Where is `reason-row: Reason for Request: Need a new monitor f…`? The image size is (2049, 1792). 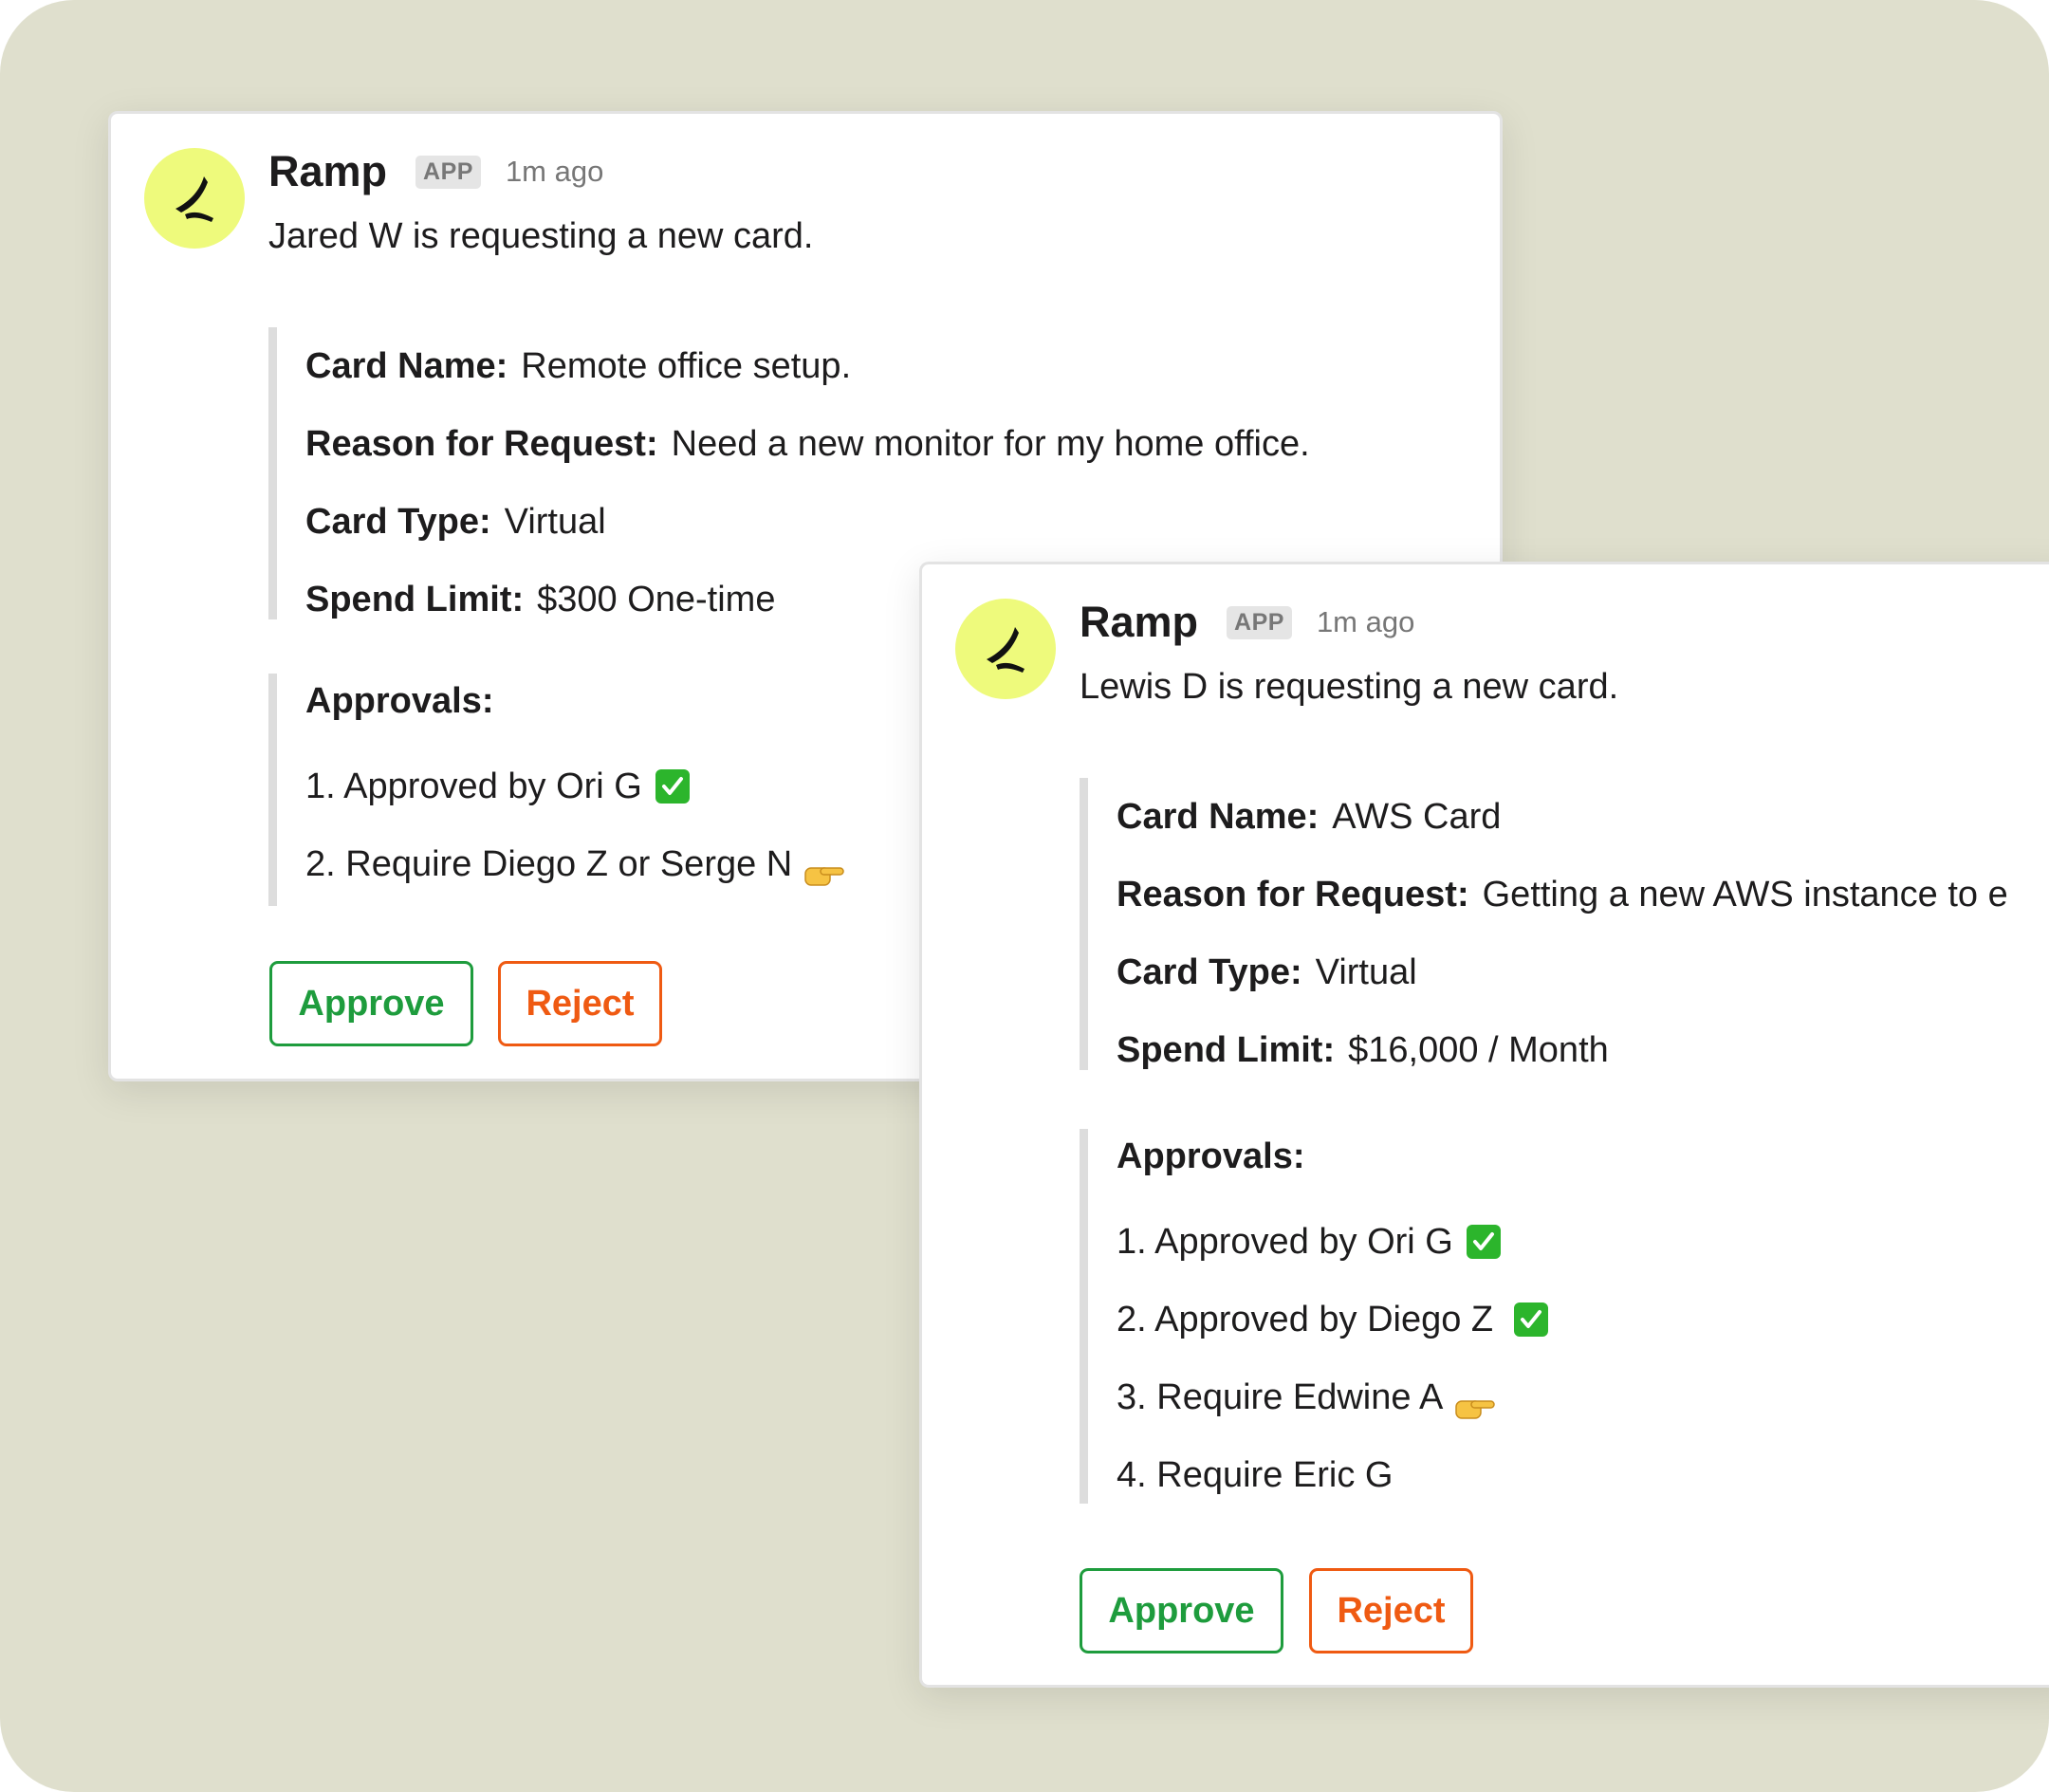 reason-row: Reason for Request: Need a new monitor f… is located at coordinates (807, 444).